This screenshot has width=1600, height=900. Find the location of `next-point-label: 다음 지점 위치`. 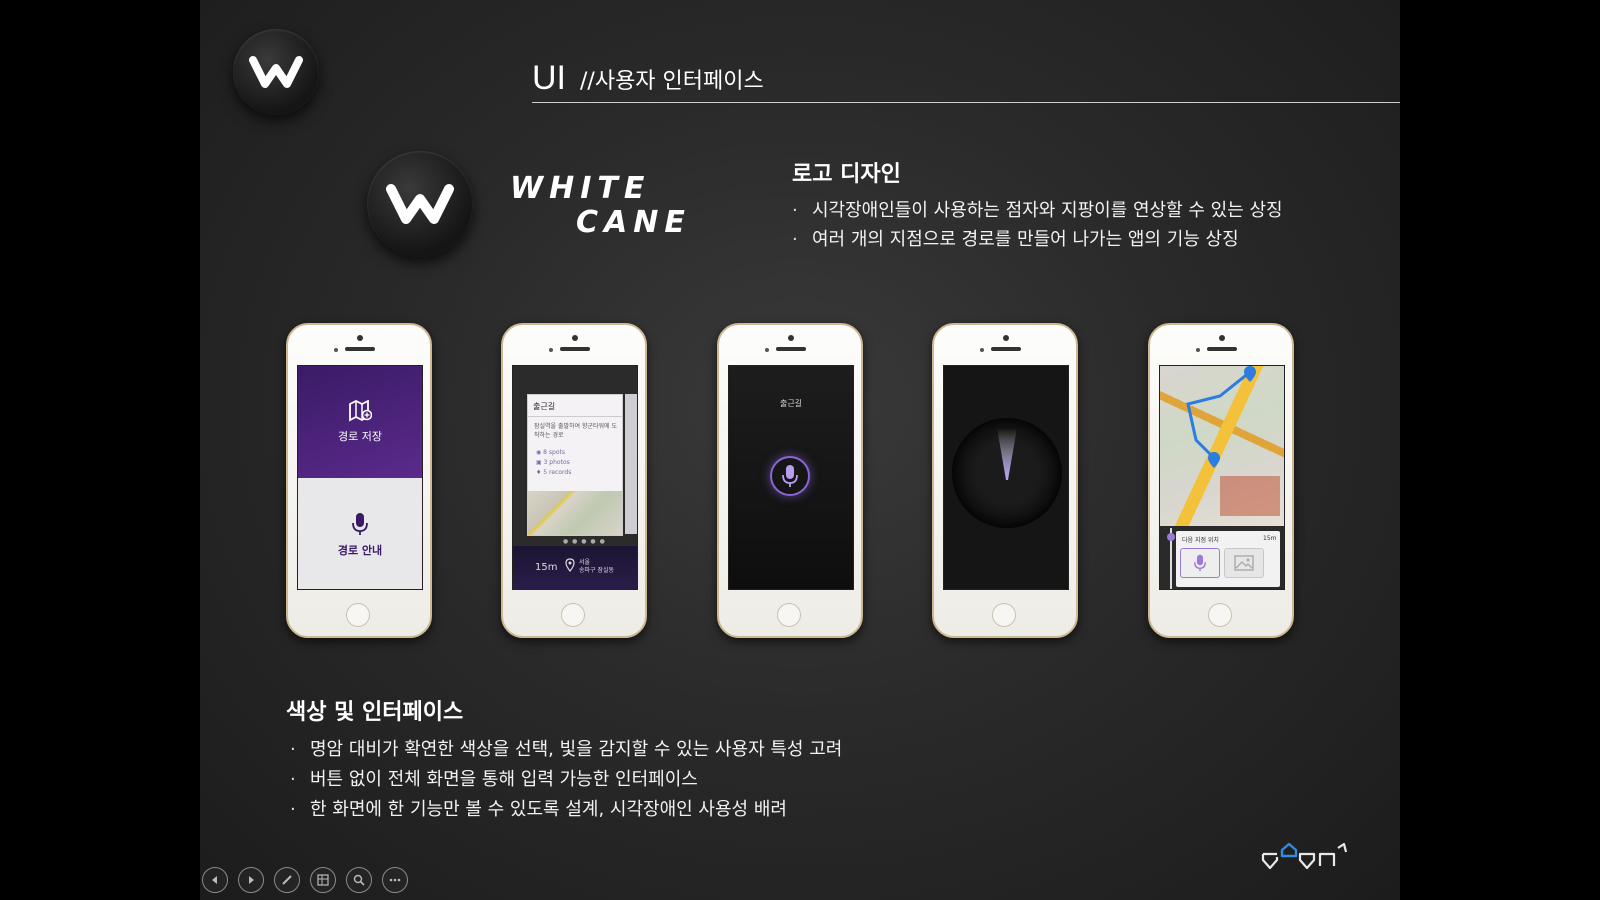

next-point-label: 다음 지점 위치 is located at coordinates (1200, 540).